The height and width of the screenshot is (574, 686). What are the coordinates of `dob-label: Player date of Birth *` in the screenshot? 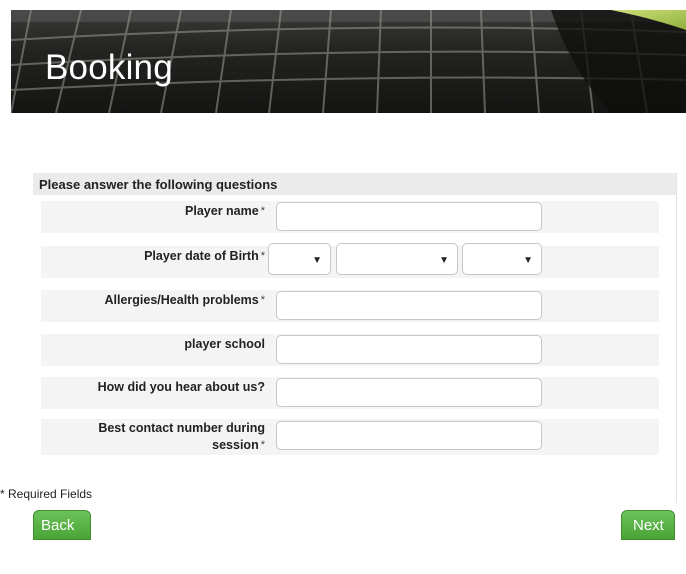 It's located at (204, 256).